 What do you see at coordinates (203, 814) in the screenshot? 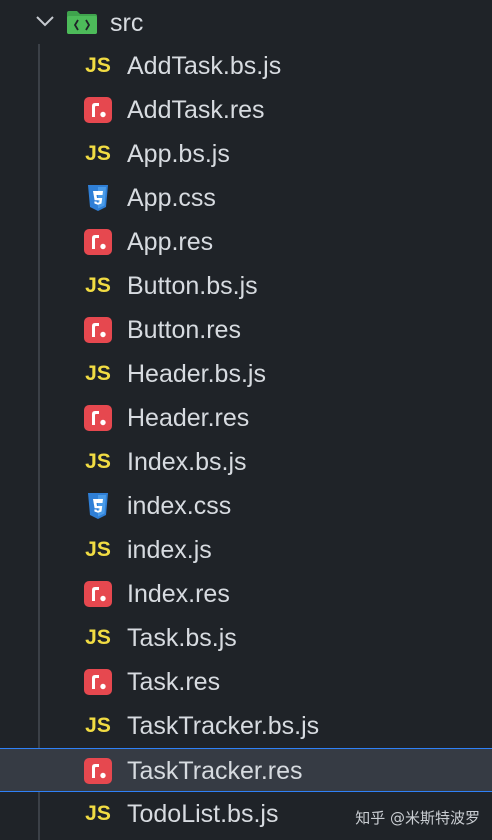
I see `file-name: TodoList.bs.js` at bounding box center [203, 814].